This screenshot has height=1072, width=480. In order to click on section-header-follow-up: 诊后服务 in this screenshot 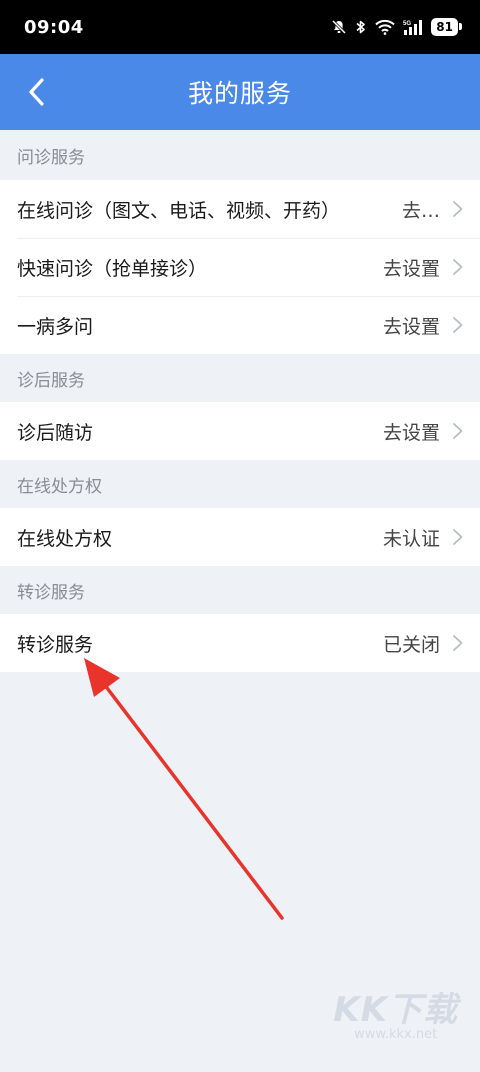, I will do `click(51, 380)`.